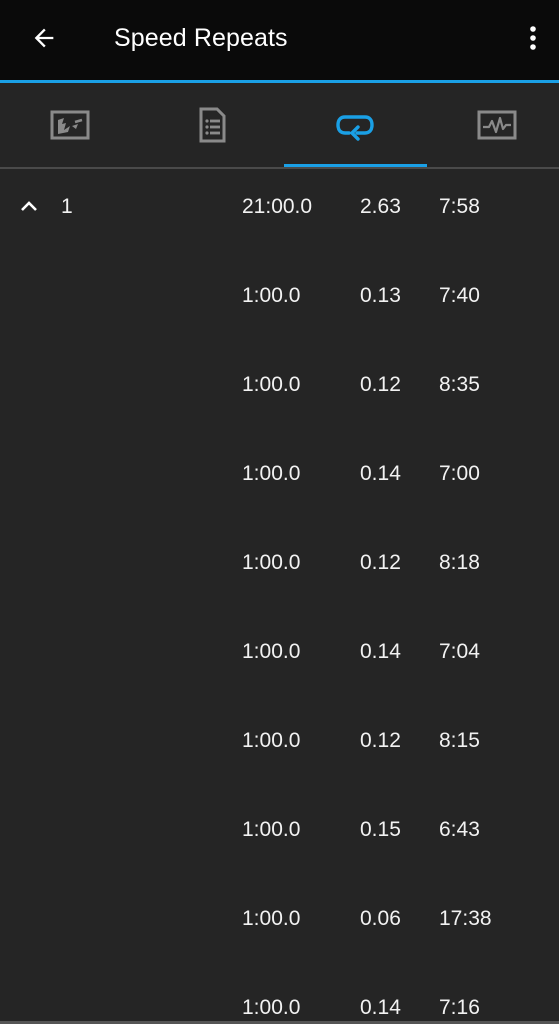 This screenshot has height=1024, width=559. I want to click on more-options-button, so click(533, 38).